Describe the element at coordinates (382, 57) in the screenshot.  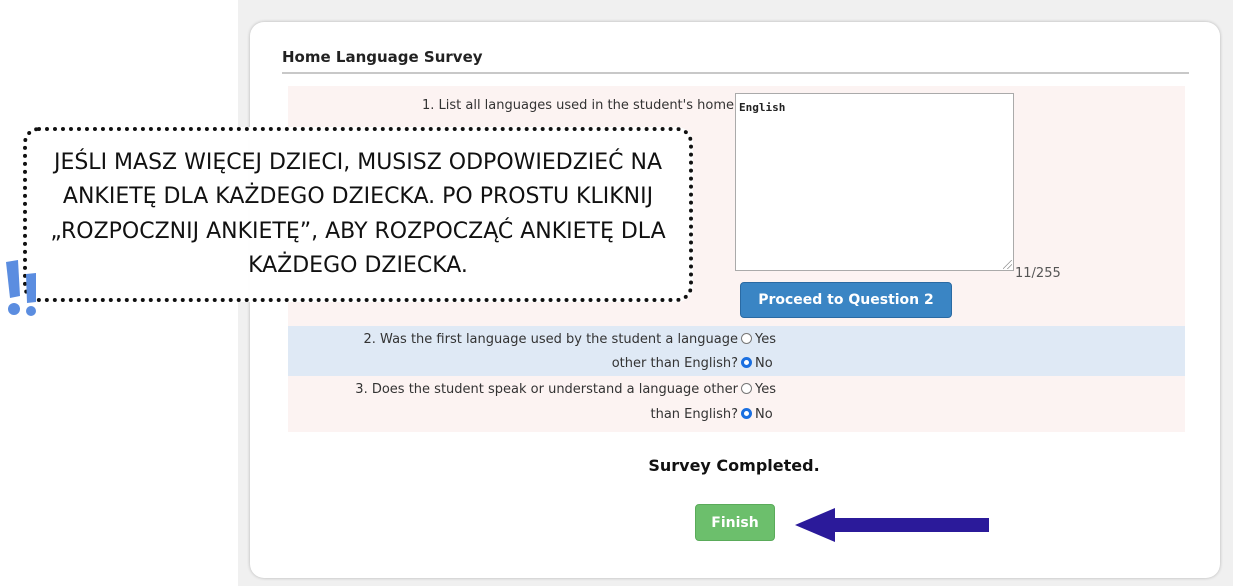
I see `survey-title: Home Language Survey` at that location.